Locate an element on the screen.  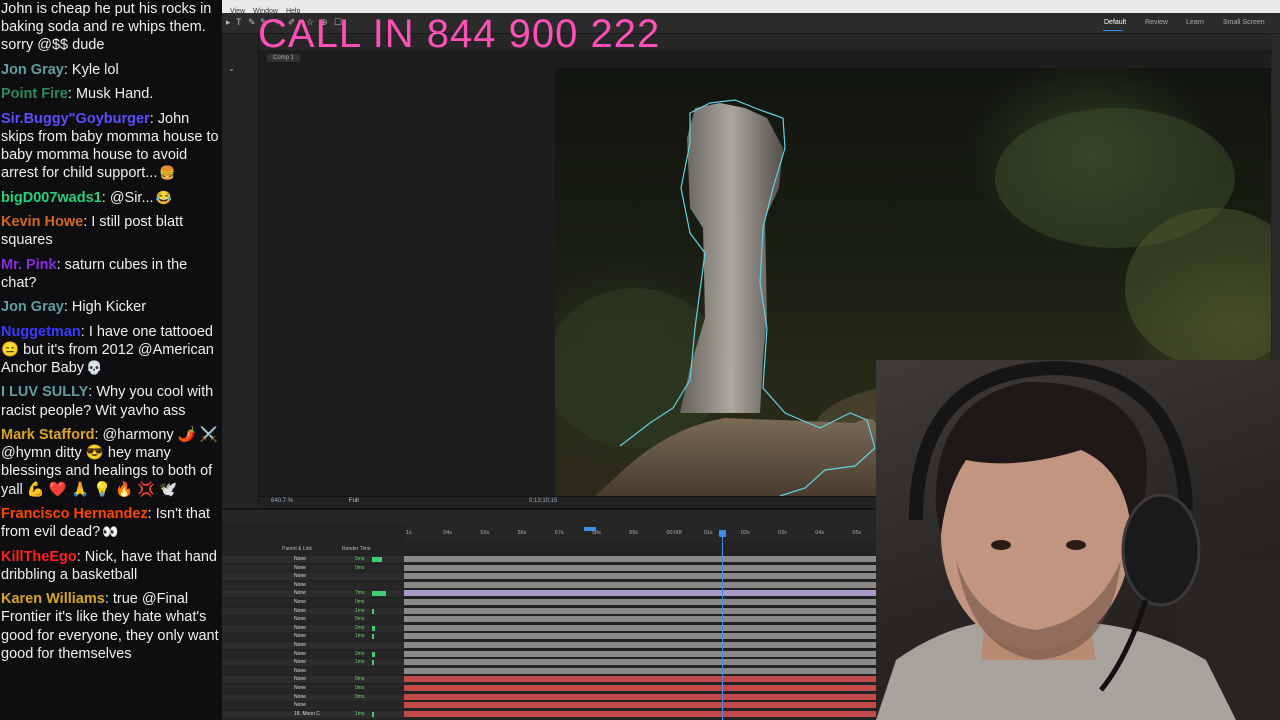
ruler-tick-label: 56s is located at coordinates (522, 533).